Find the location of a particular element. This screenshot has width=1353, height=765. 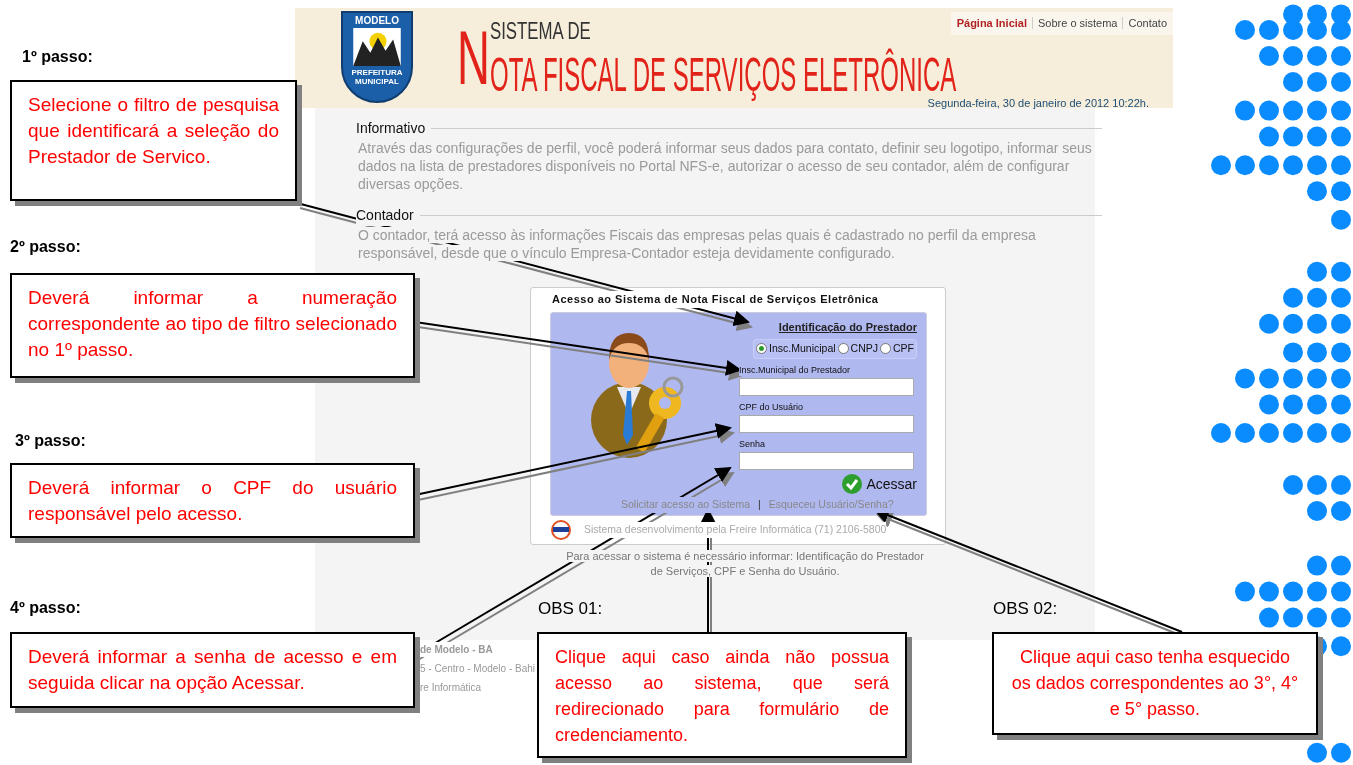

nav-link: Sobre o sistema is located at coordinates (1078, 23).